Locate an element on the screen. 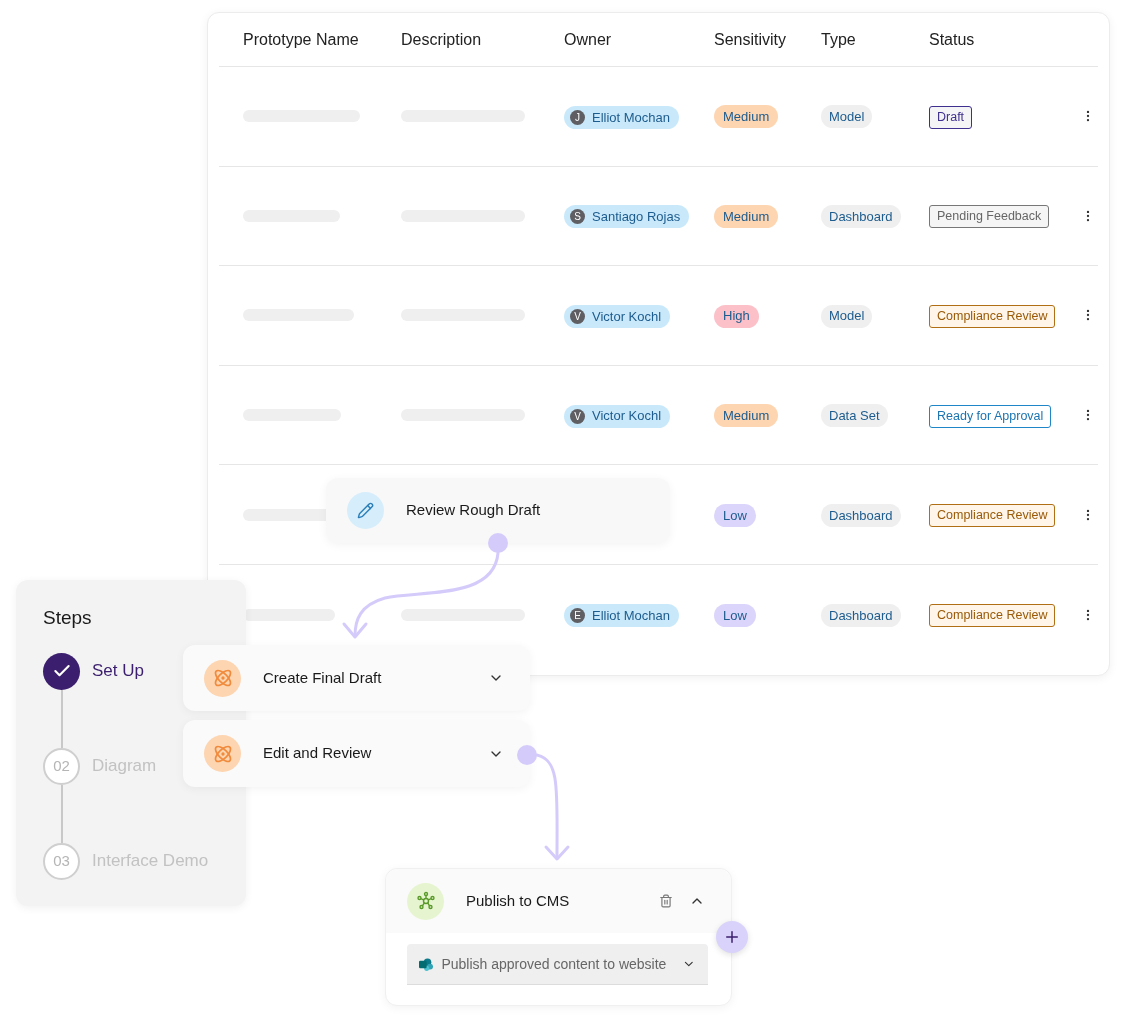 The height and width of the screenshot is (1025, 1125). sensitivity-tag: High is located at coordinates (736, 316).